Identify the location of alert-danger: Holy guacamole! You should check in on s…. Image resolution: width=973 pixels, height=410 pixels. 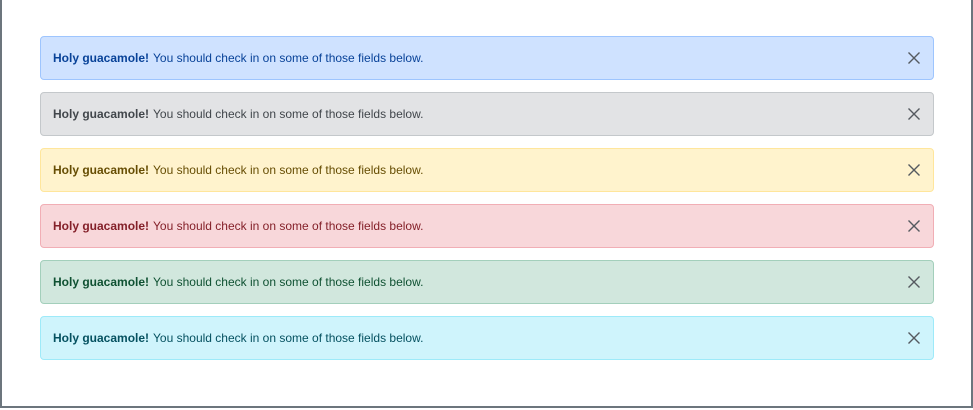
(487, 226).